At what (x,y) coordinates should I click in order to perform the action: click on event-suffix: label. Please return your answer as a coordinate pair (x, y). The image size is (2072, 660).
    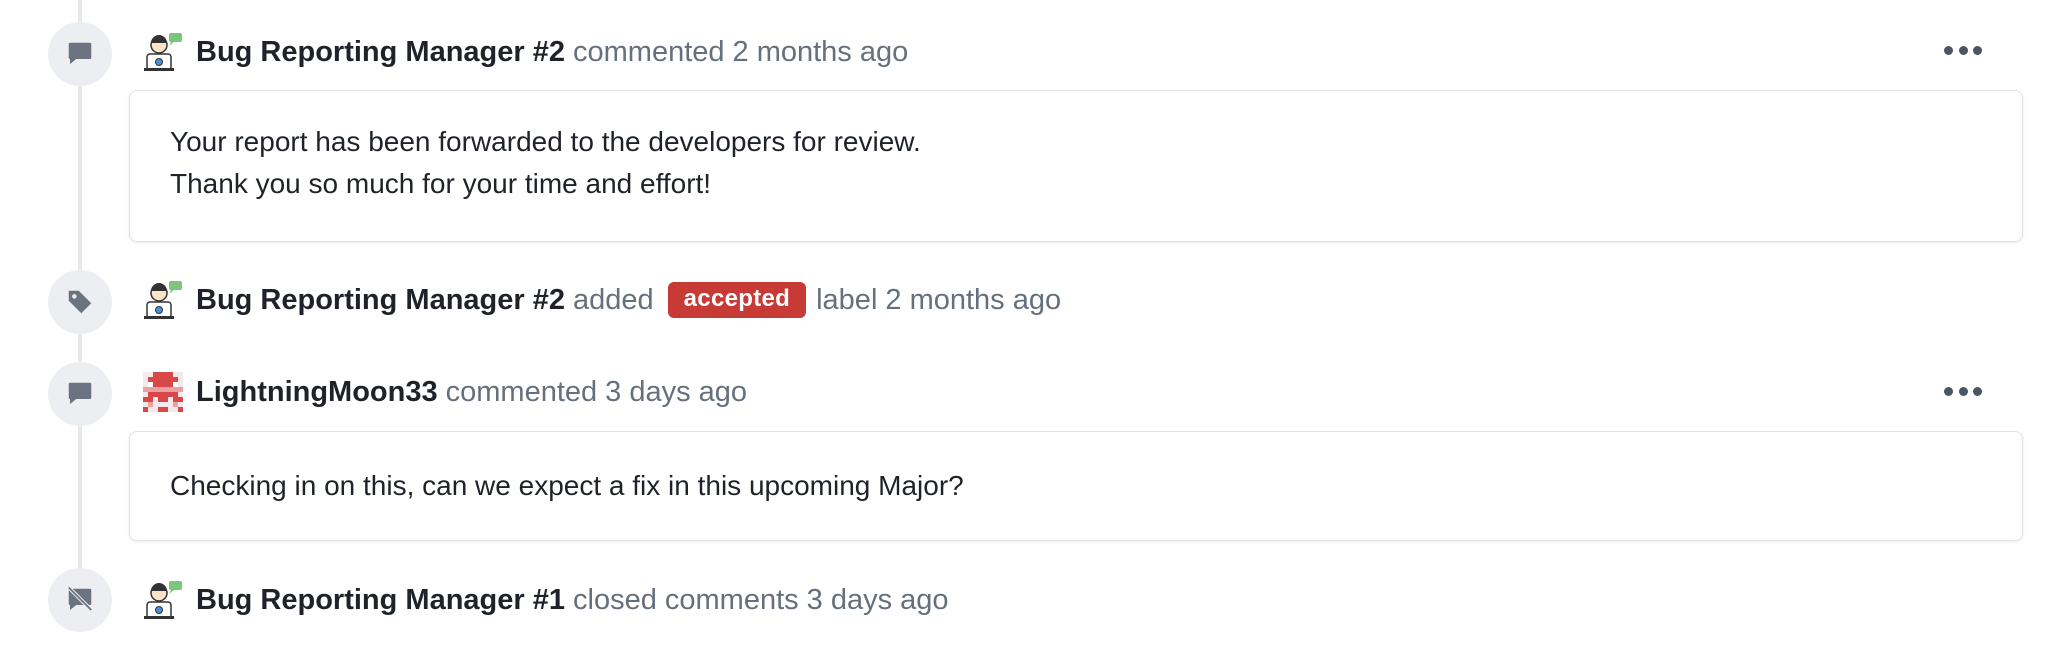
    Looking at the image, I should click on (847, 299).